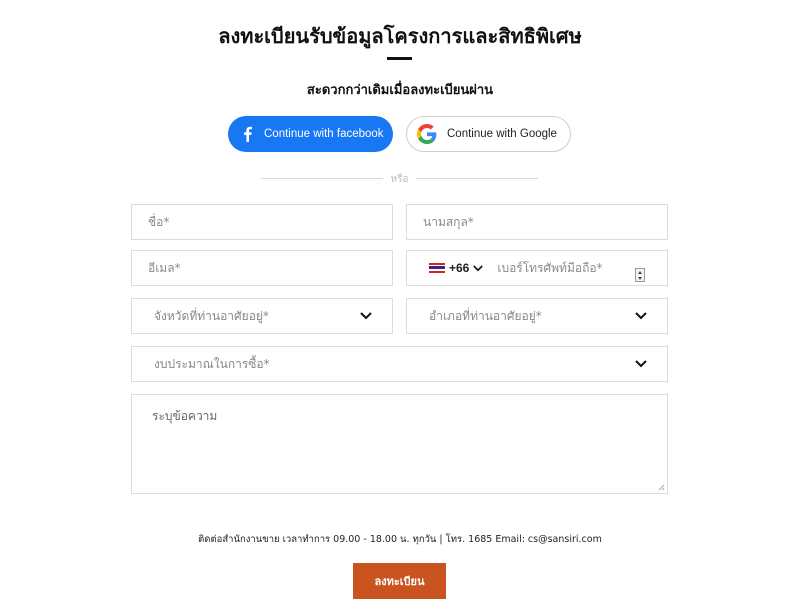  I want to click on email-input, so click(262, 268).